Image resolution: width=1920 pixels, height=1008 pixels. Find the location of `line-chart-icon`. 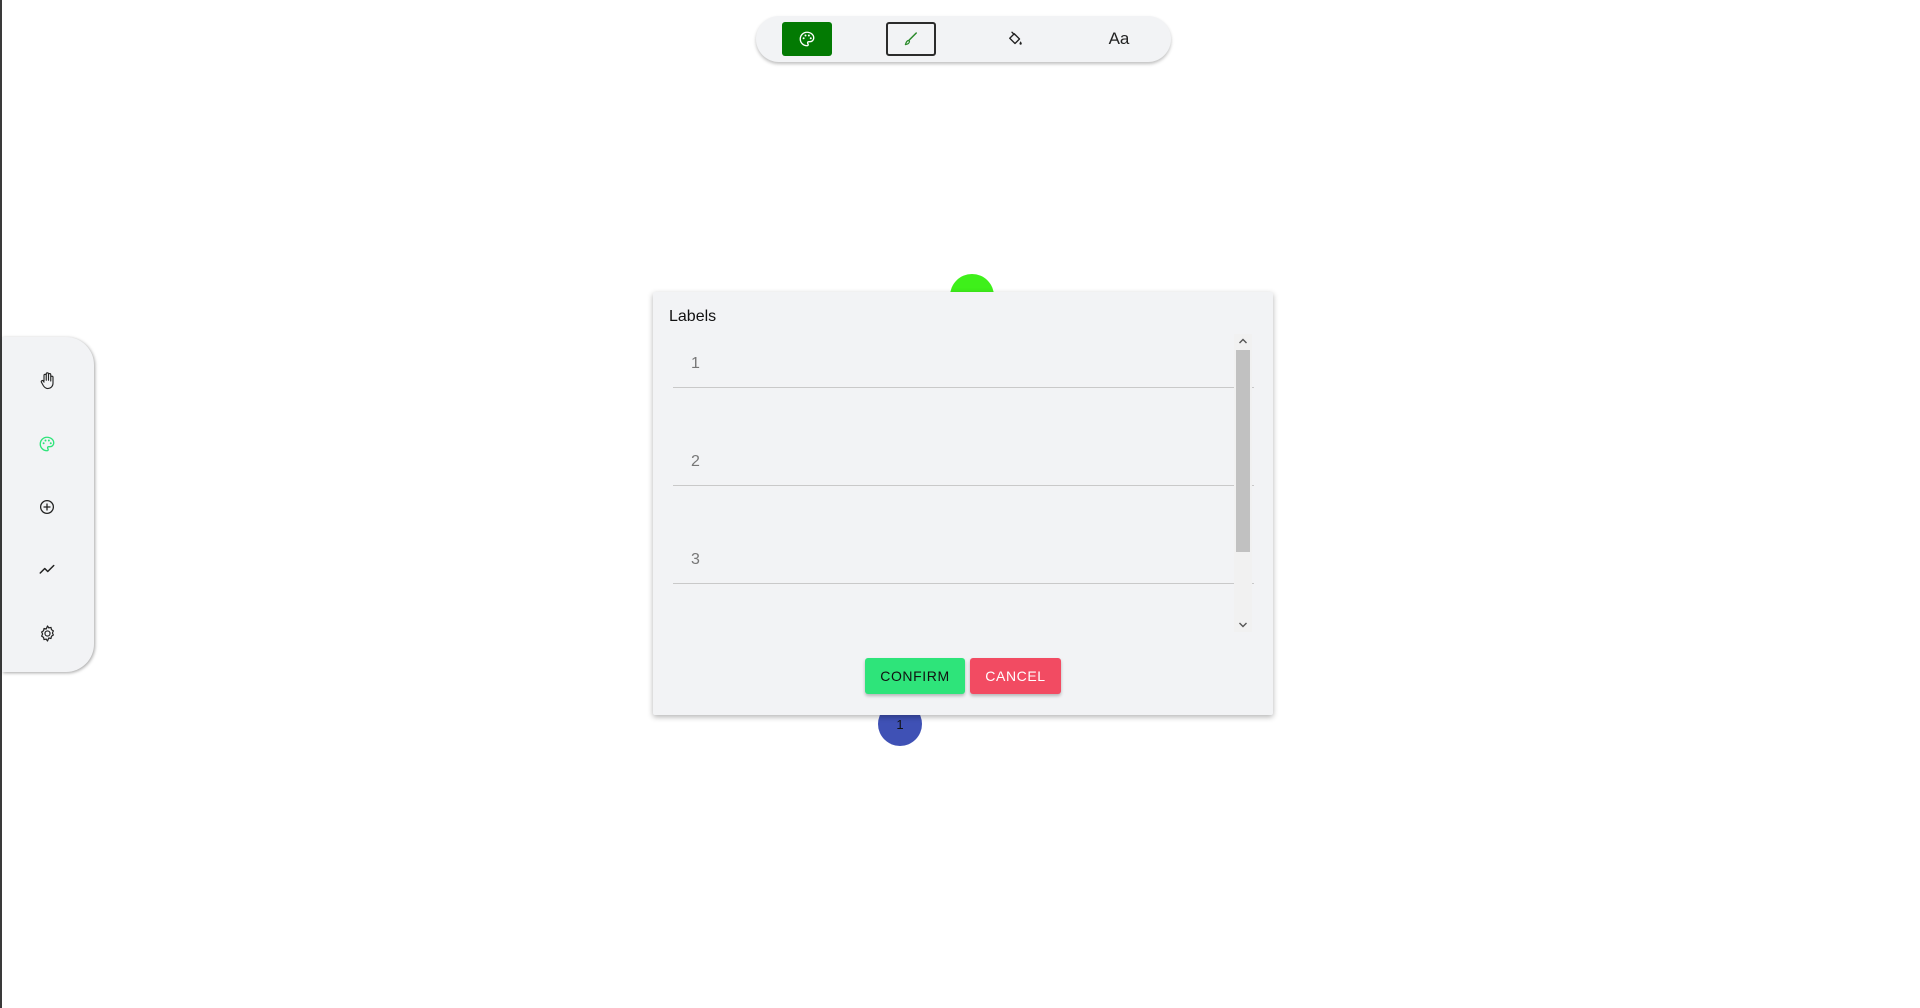

line-chart-icon is located at coordinates (47, 569).